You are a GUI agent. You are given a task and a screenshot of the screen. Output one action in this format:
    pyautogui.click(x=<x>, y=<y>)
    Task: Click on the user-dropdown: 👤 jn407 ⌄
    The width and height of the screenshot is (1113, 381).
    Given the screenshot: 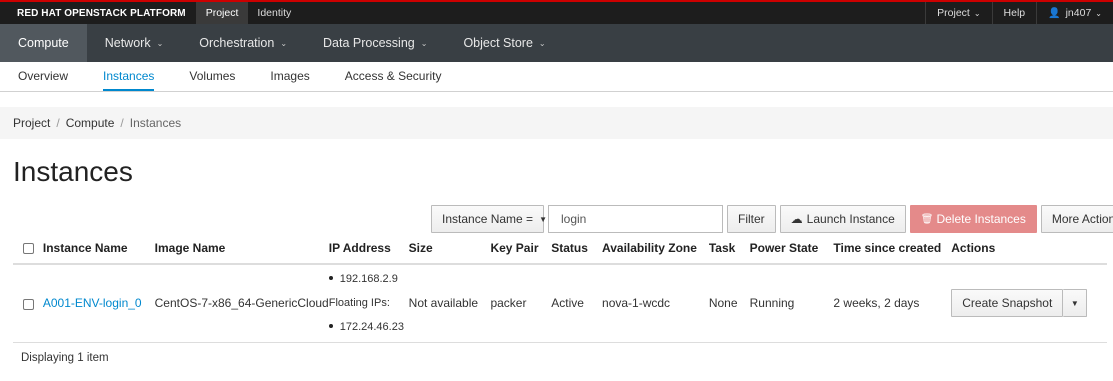 What is the action you would take?
    pyautogui.click(x=1074, y=13)
    